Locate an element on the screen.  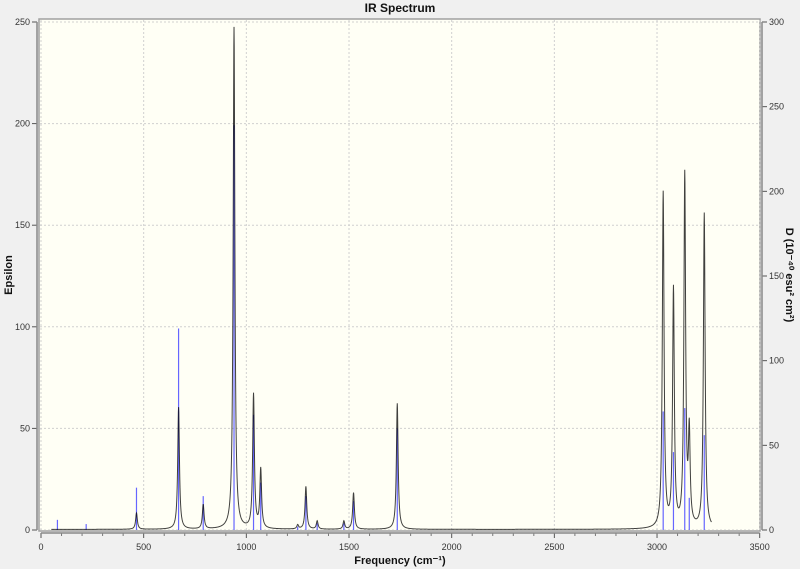
y-tick-label: 250 is located at coordinates (22, 22).